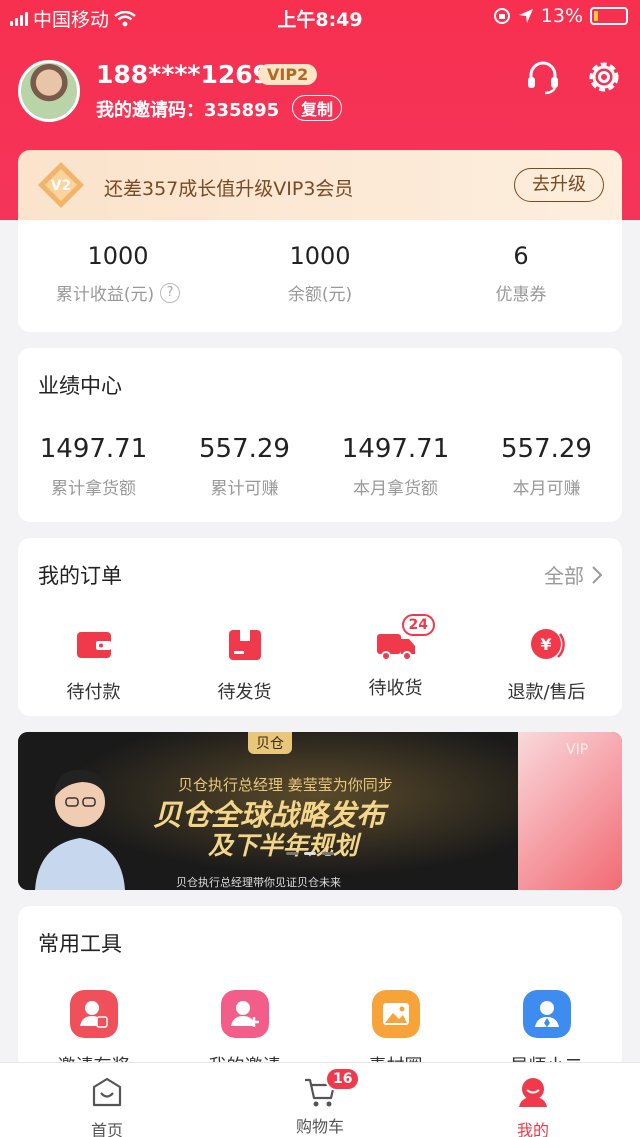 Image resolution: width=640 pixels, height=1137 pixels. Describe the element at coordinates (543, 77) in the screenshot. I see `customer-service-icon` at that location.